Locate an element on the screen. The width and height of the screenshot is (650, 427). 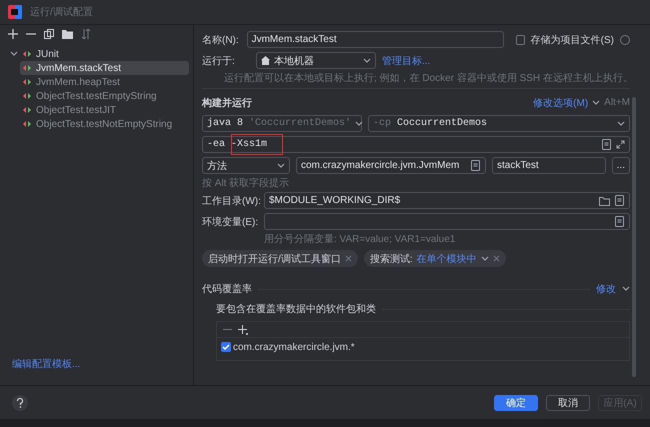
env-label: 环境变量(E): is located at coordinates (230, 222).